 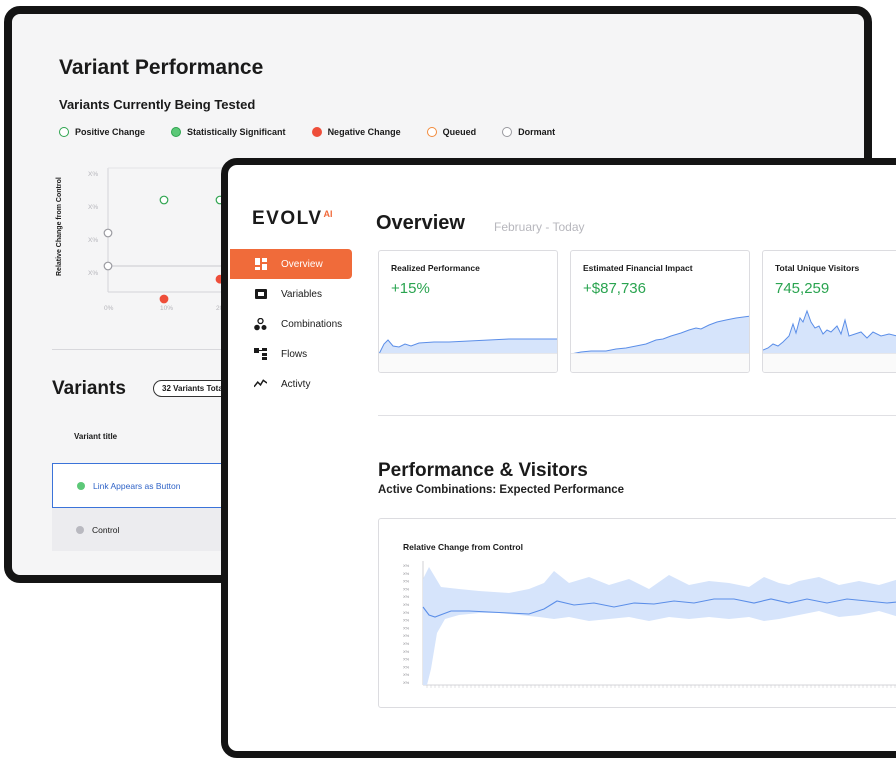 What do you see at coordinates (228, 132) in the screenshot?
I see `legend-significant: Statistically Significant` at bounding box center [228, 132].